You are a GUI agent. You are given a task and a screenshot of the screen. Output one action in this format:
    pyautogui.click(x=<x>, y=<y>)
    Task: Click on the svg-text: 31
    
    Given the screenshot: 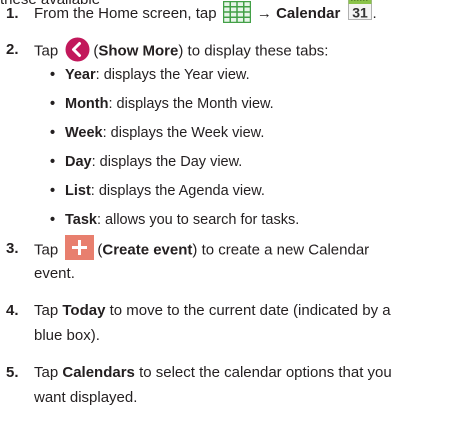 What is the action you would take?
    pyautogui.click(x=361, y=13)
    